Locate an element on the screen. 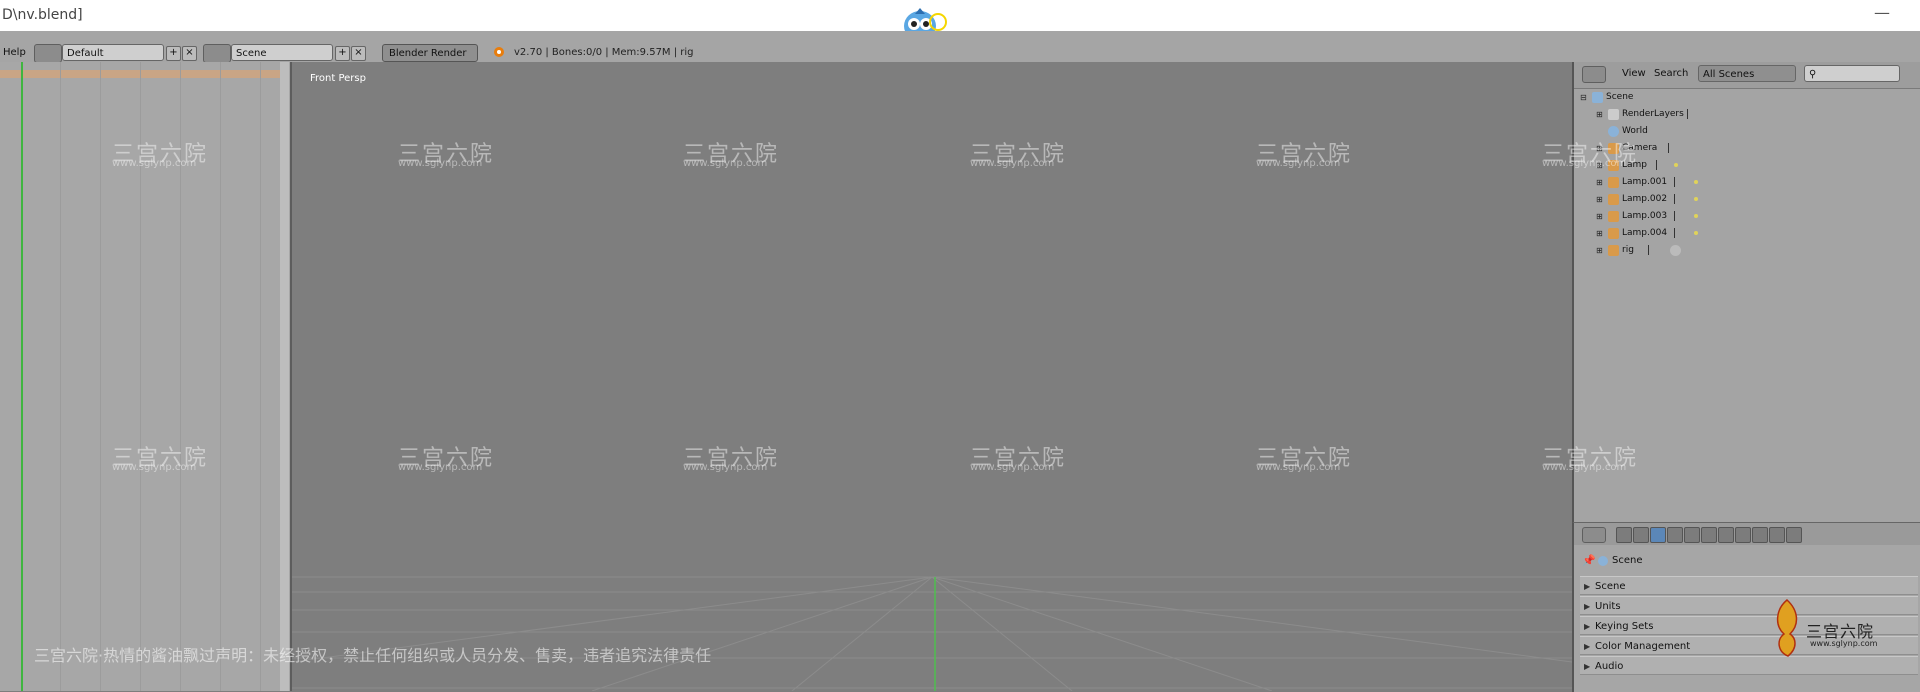 Image resolution: width=1920 pixels, height=692 pixels. scene-context-icon is located at coordinates (1603, 561).